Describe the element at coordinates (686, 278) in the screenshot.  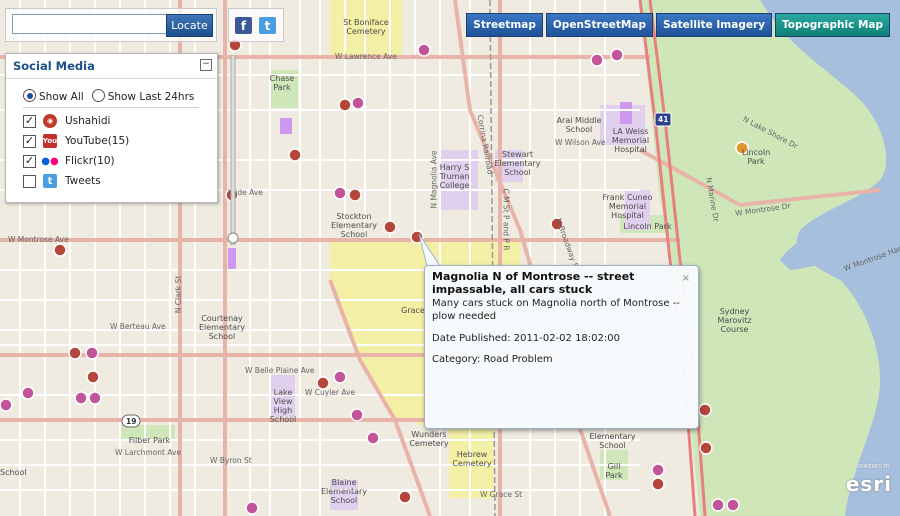
I see `close-icon: ×` at that location.